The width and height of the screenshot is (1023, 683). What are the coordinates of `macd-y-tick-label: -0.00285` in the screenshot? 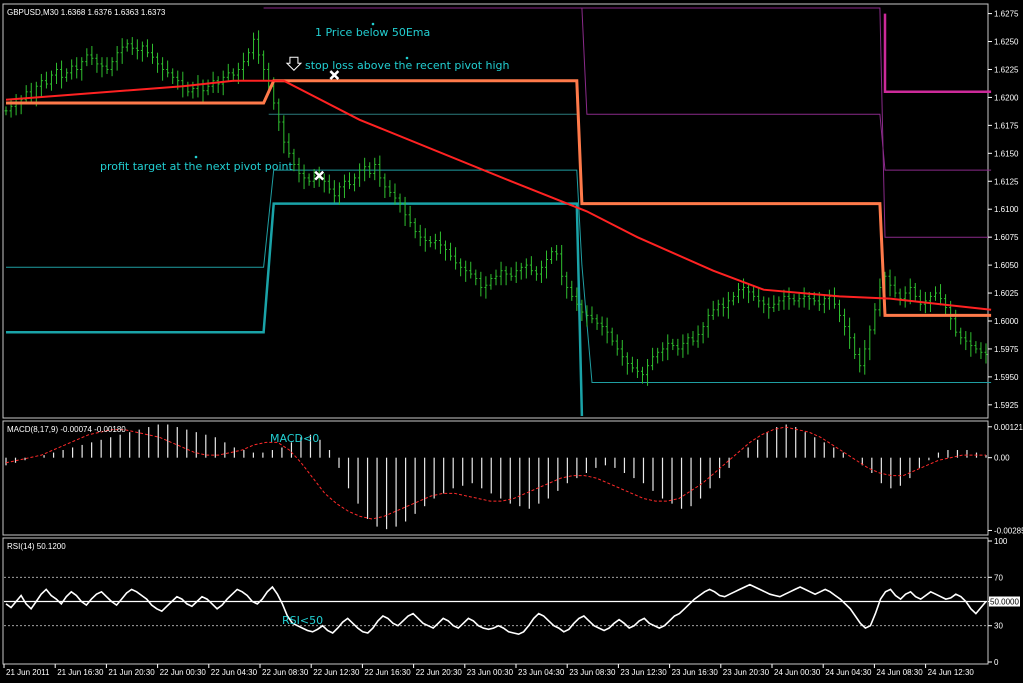 It's located at (1008, 530).